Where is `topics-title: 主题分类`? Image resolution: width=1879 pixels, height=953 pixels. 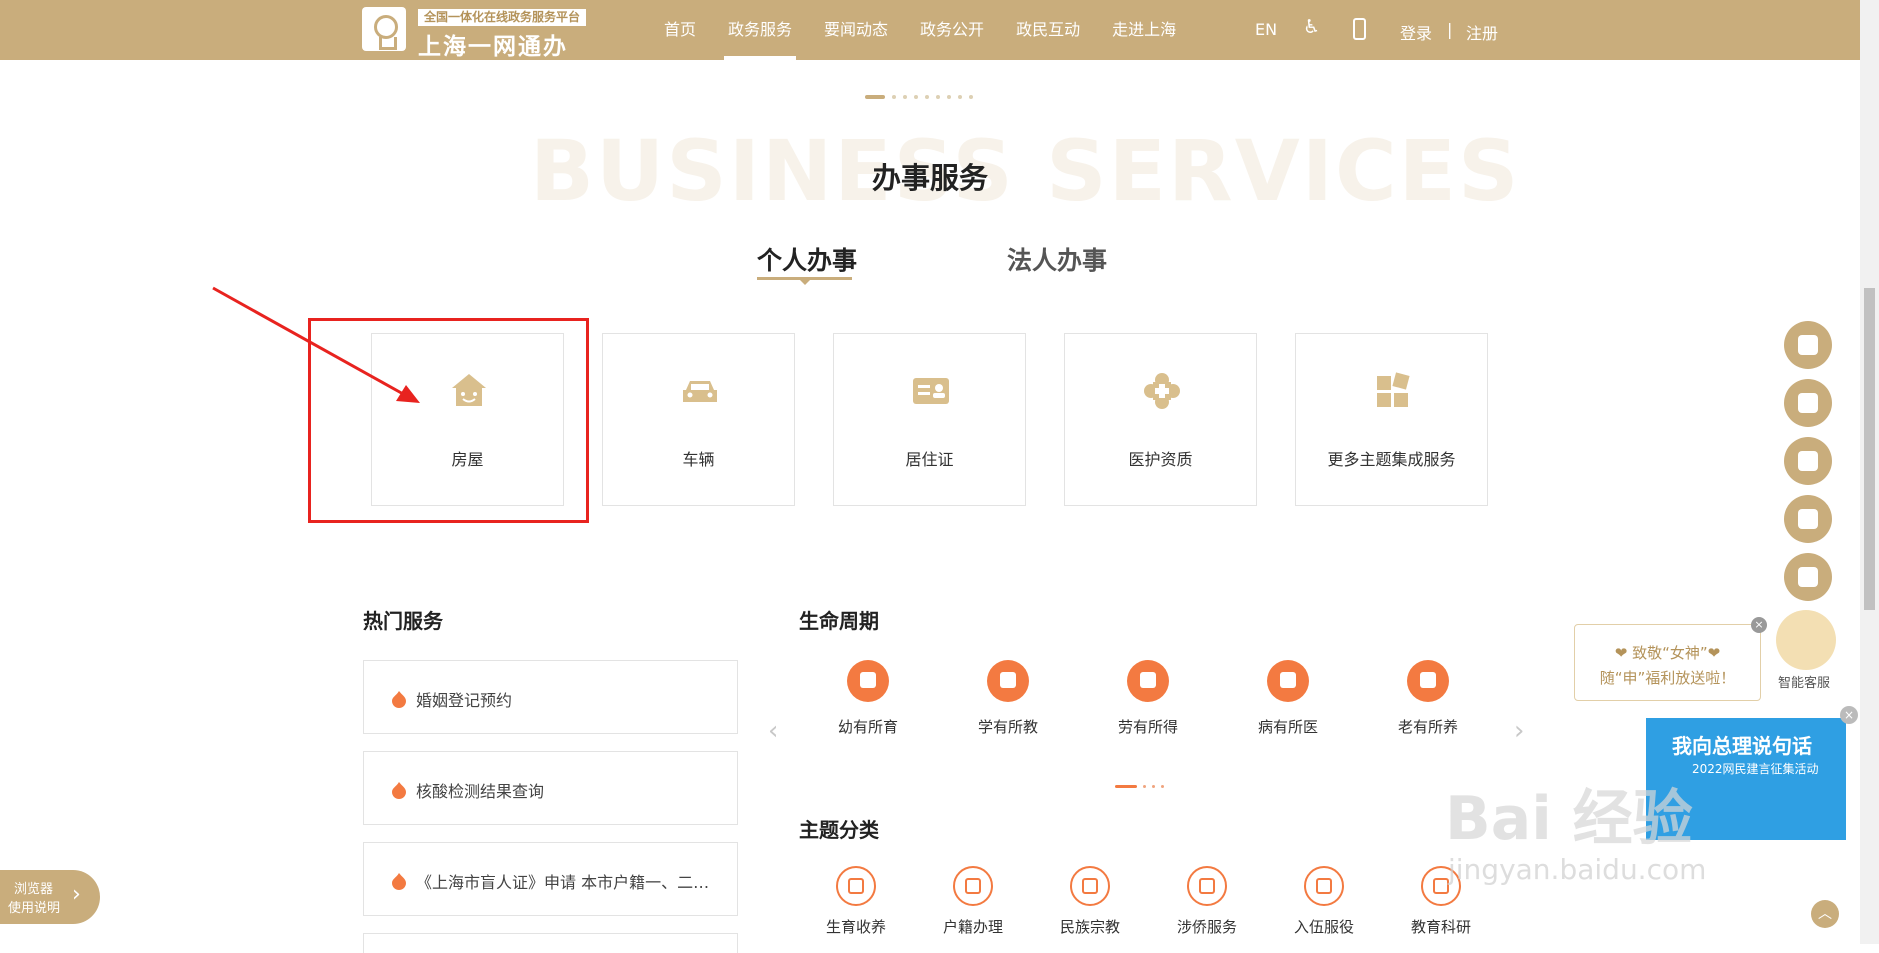 topics-title: 主题分类 is located at coordinates (839, 830).